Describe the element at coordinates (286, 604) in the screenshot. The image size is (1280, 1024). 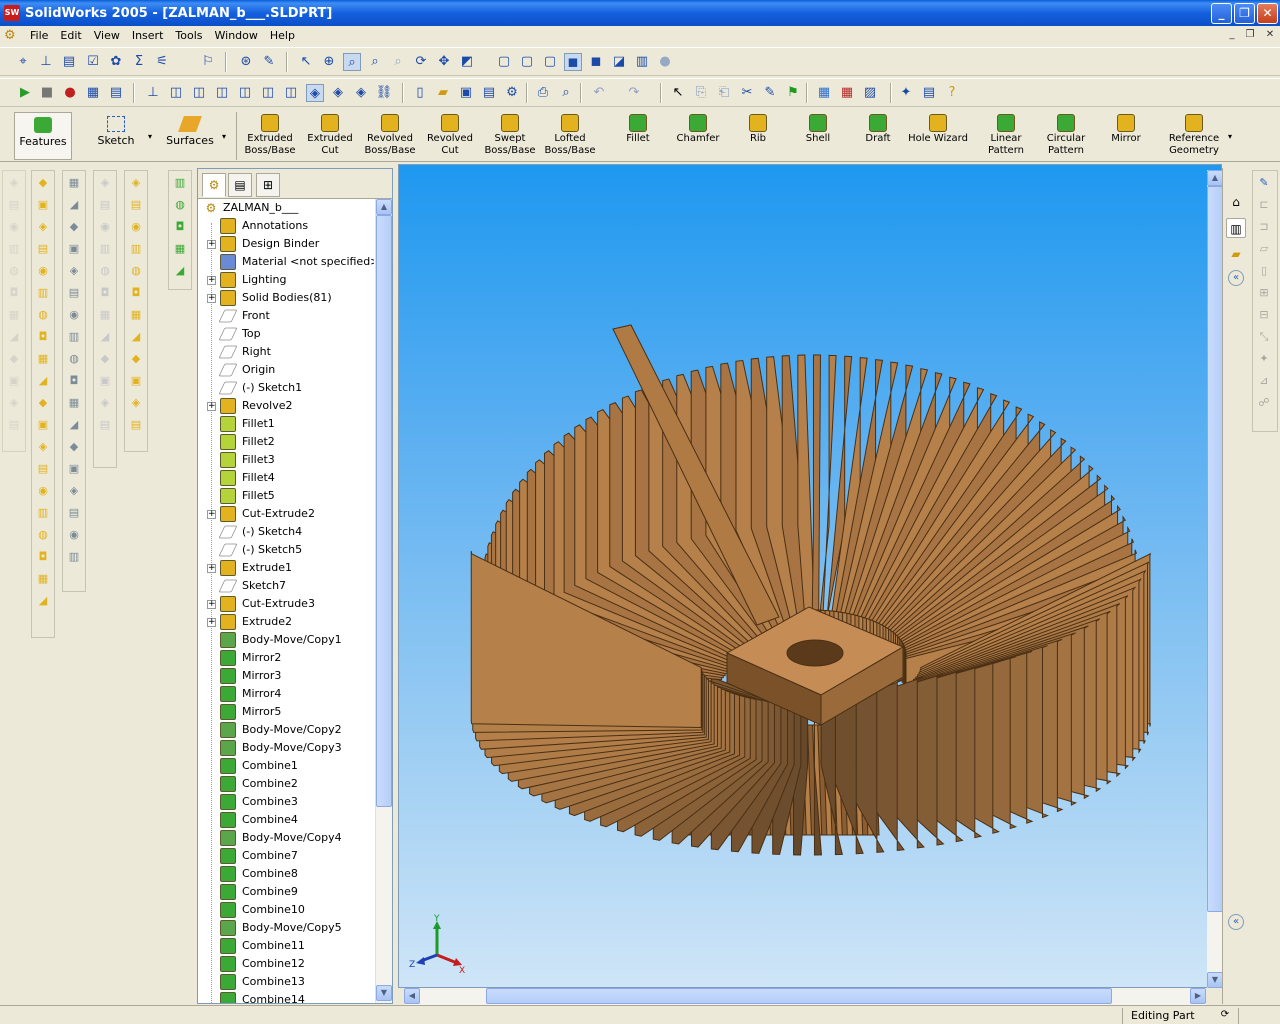
I see `tree-item: + Cut-Extrude3` at that location.